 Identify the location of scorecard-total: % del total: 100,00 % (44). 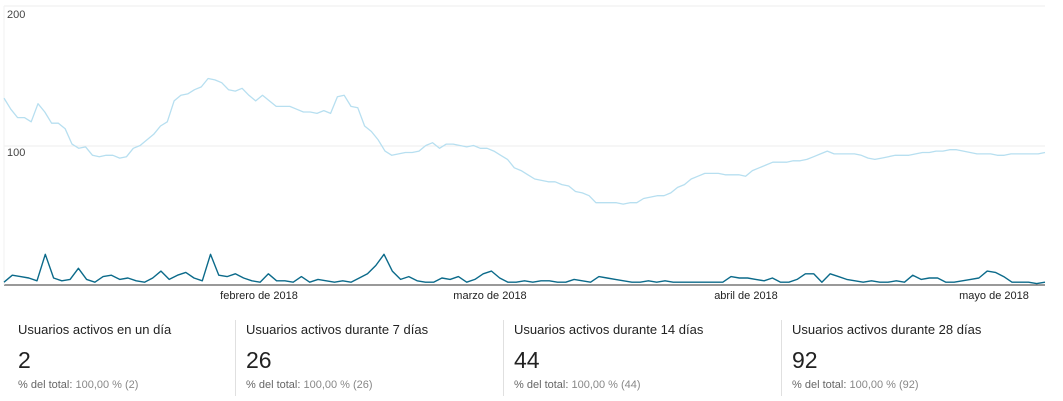
(608, 385).